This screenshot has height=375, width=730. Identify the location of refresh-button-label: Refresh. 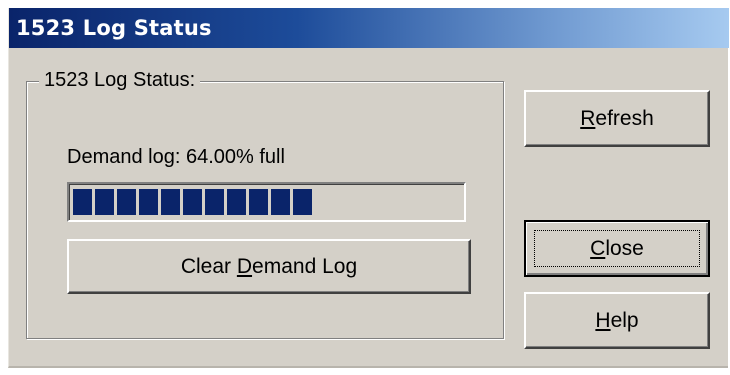
(617, 118).